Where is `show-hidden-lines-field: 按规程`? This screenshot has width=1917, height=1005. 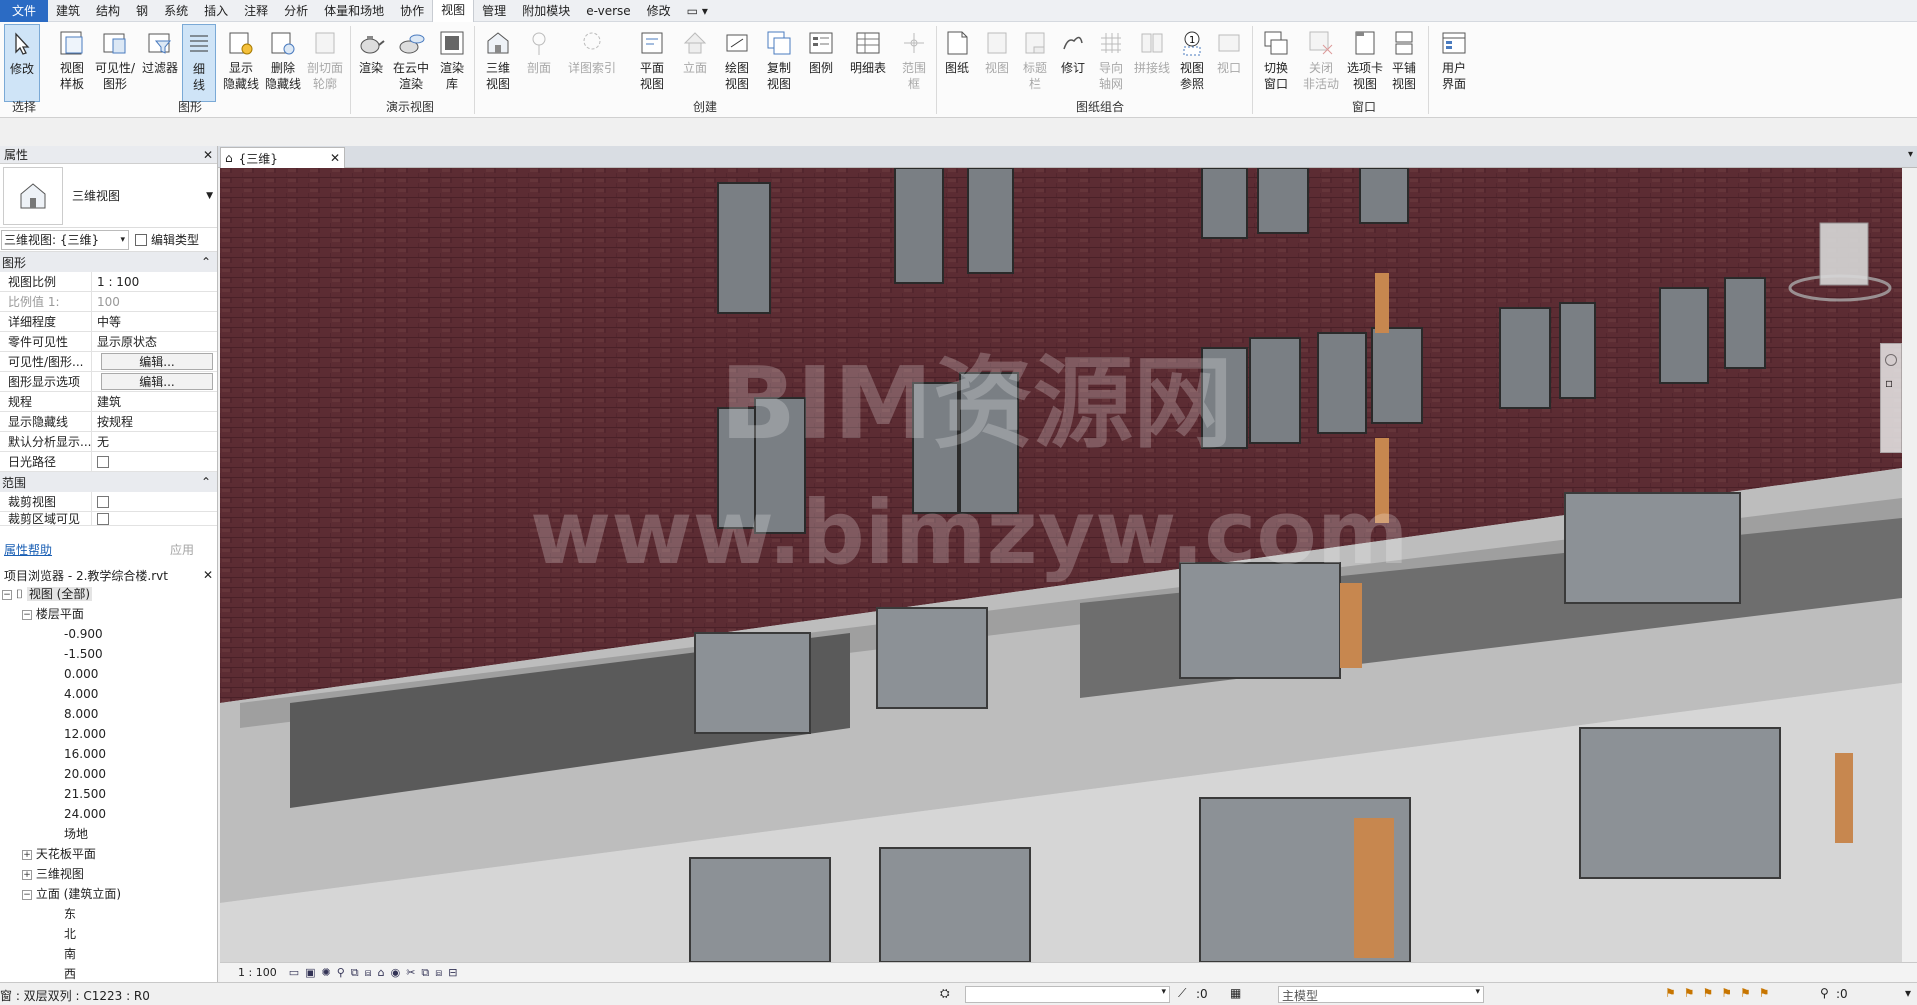
show-hidden-lines-field: 按规程 is located at coordinates (154, 422).